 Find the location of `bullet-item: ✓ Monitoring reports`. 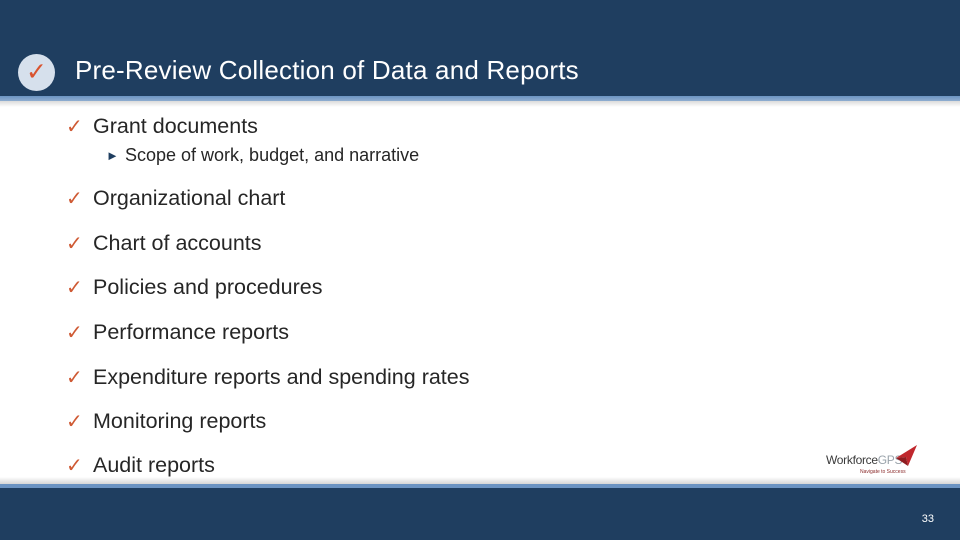

bullet-item: ✓ Monitoring reports is located at coordinates (166, 421).